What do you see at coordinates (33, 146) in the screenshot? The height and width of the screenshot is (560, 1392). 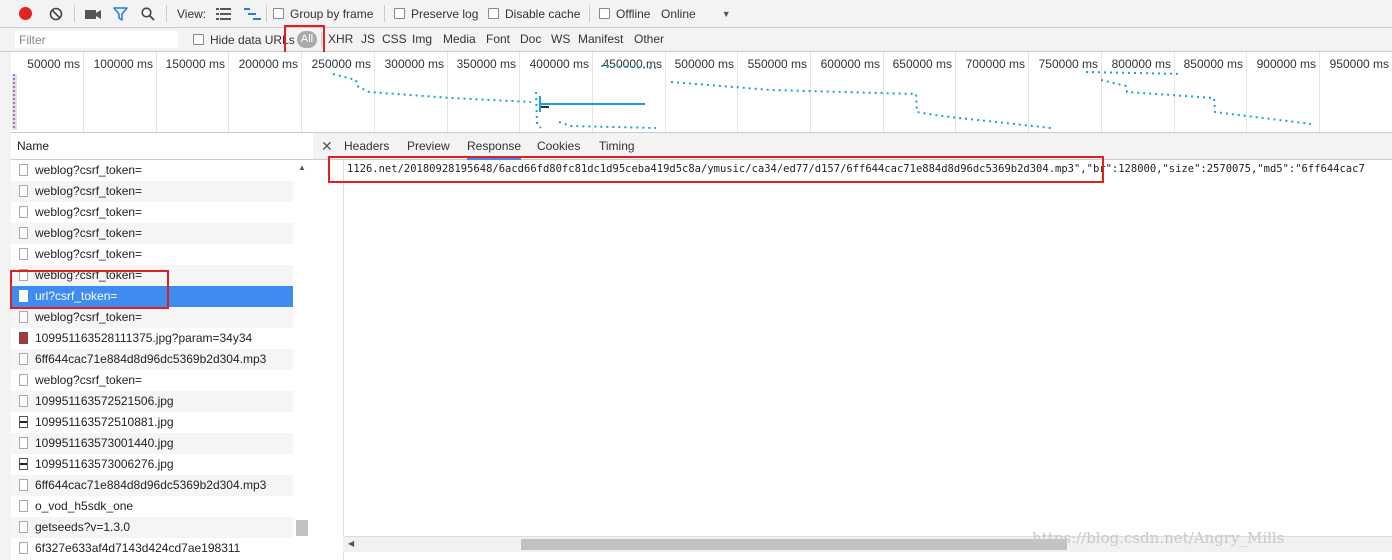 I see `name-column-label: Name` at bounding box center [33, 146].